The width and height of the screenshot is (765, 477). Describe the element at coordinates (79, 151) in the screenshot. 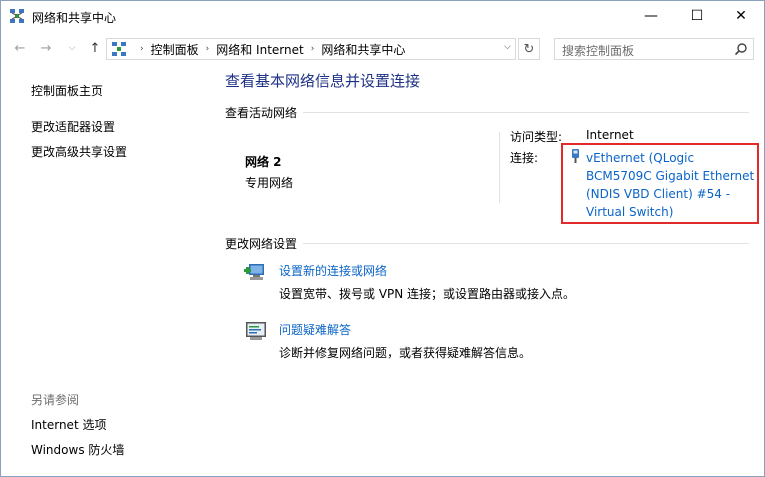

I see `sidebar-item-change-advanced-sharing: 更改高级共享设置` at that location.